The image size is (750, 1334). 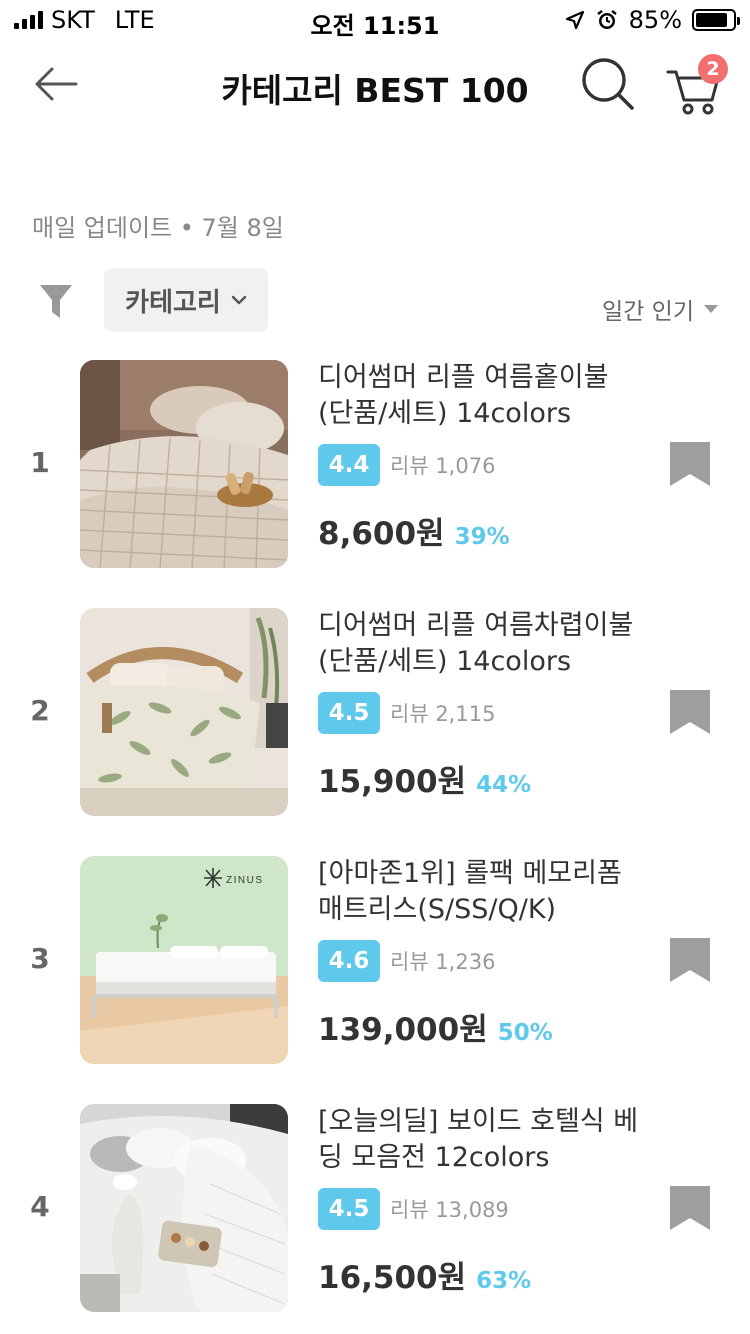 I want to click on search-icon, so click(x=608, y=84).